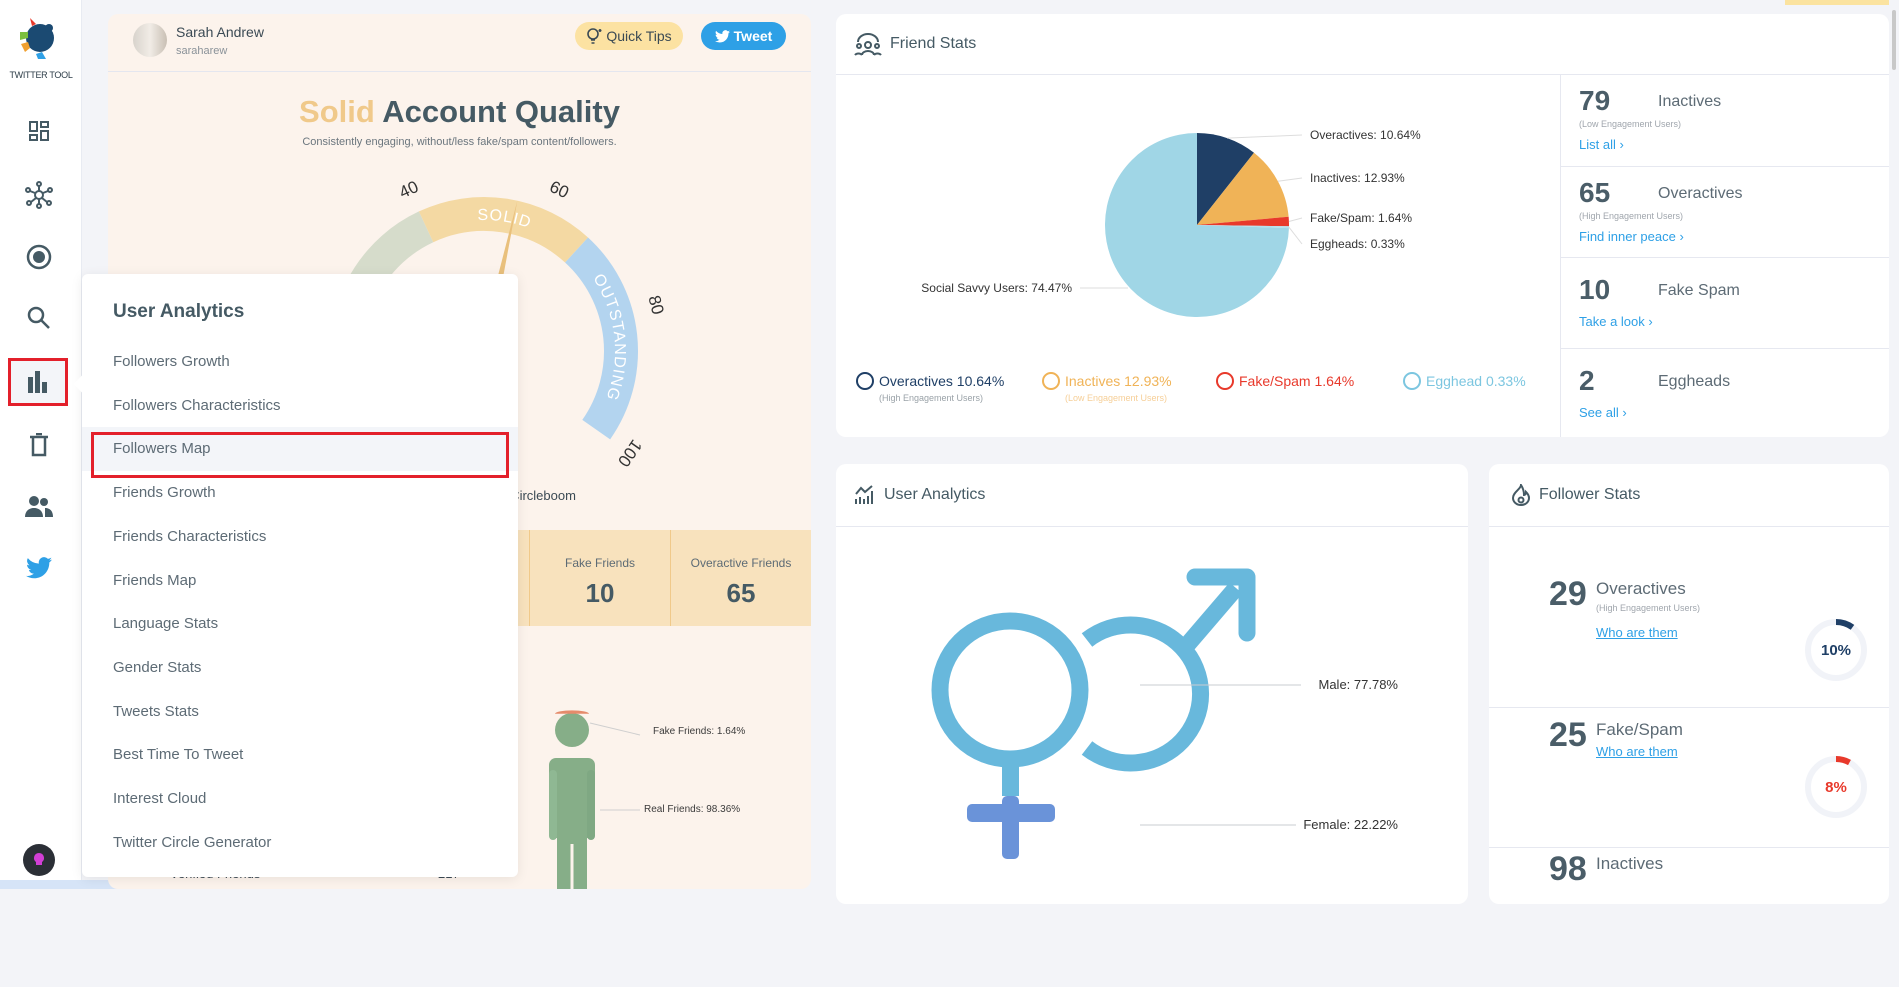 This screenshot has width=1899, height=987. I want to click on legend-label: Inactives 12.93%, so click(1118, 381).